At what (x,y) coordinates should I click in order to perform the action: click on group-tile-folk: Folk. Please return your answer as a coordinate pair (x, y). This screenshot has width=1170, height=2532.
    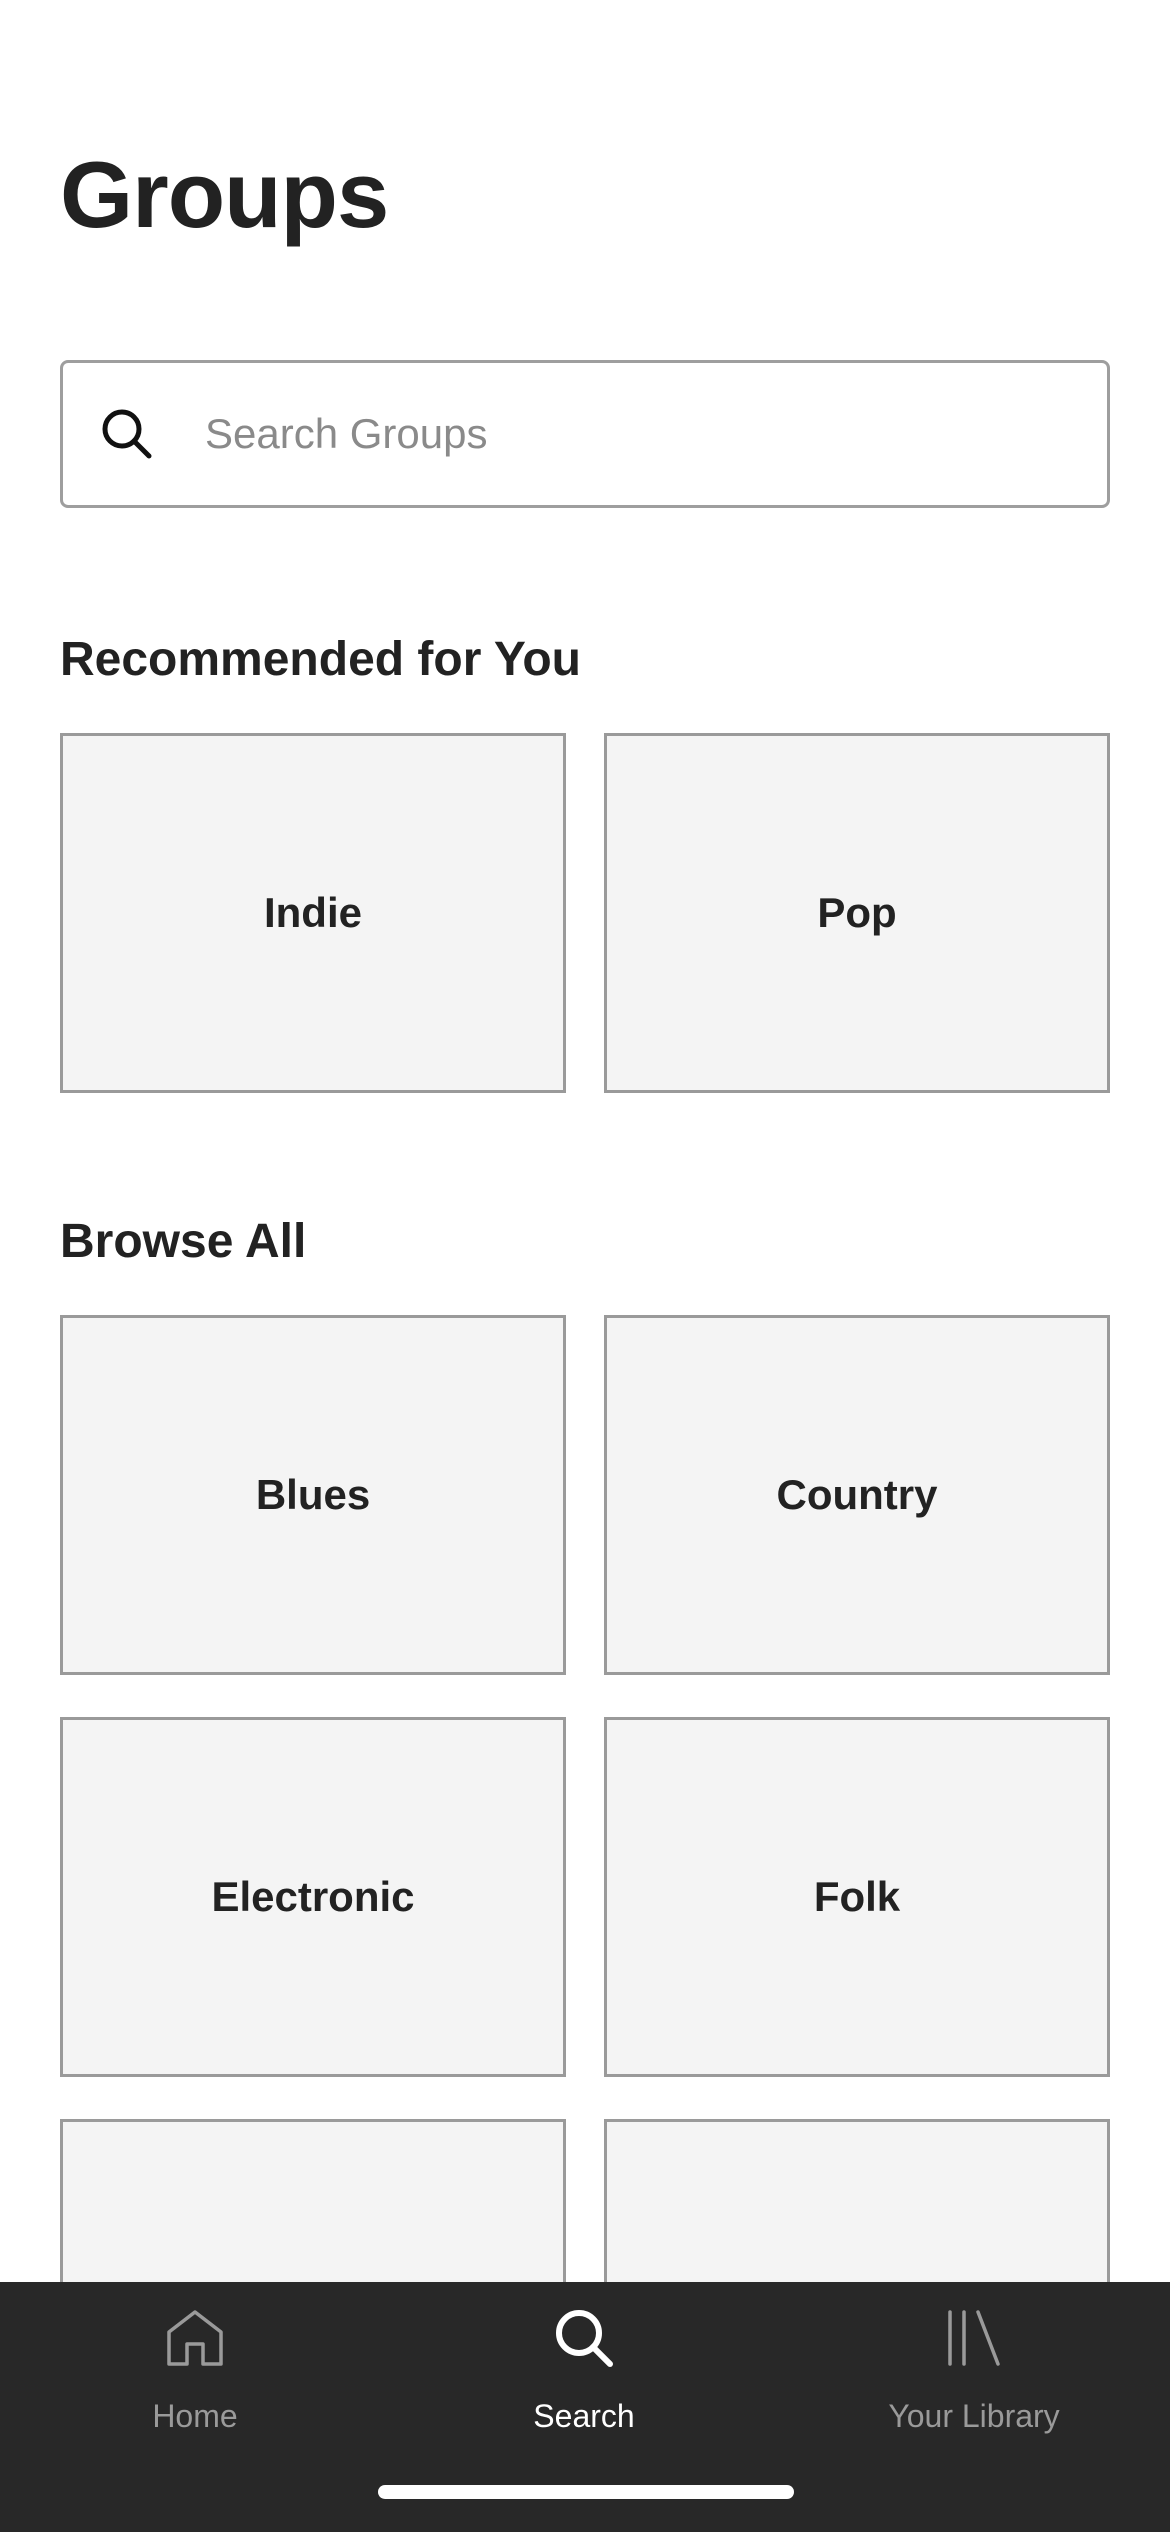
    Looking at the image, I should click on (857, 1897).